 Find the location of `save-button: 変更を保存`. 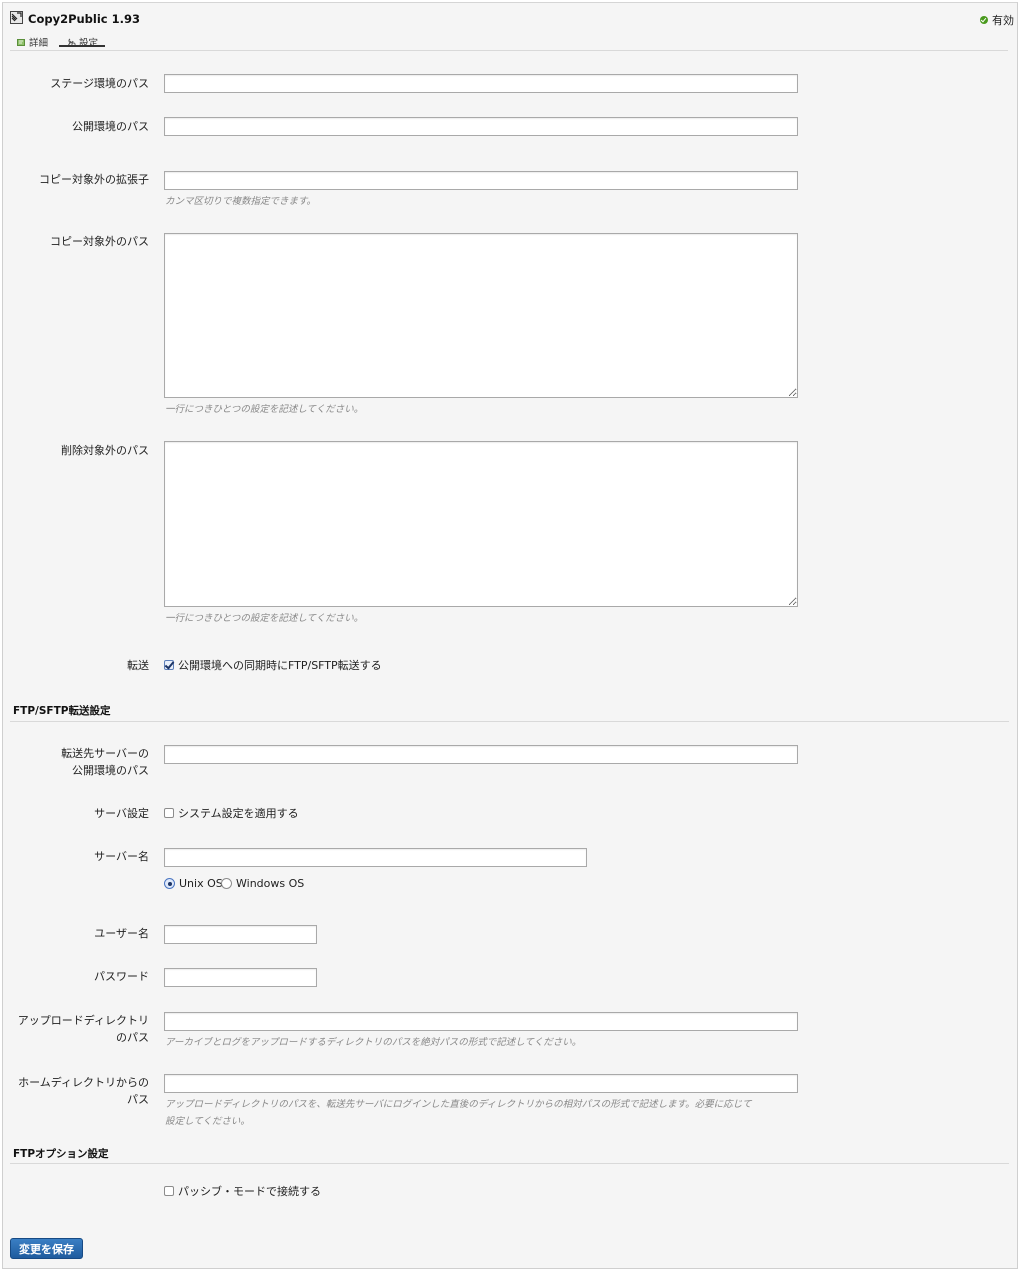

save-button: 変更を保存 is located at coordinates (46, 1248).